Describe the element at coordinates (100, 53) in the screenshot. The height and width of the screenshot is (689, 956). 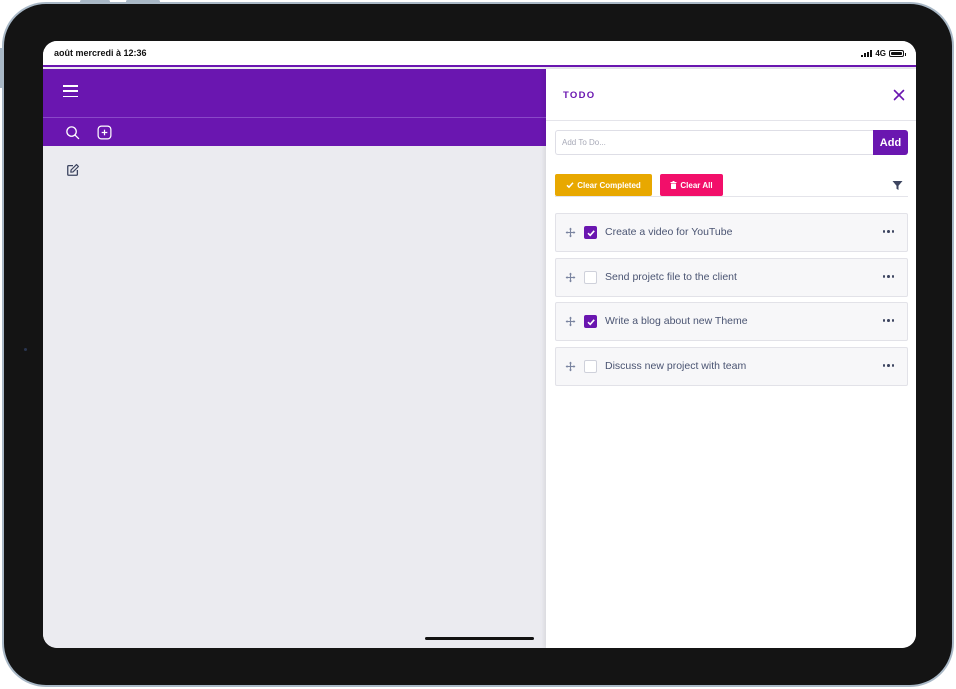
I see `status-time: août mercredi à 12:36` at that location.